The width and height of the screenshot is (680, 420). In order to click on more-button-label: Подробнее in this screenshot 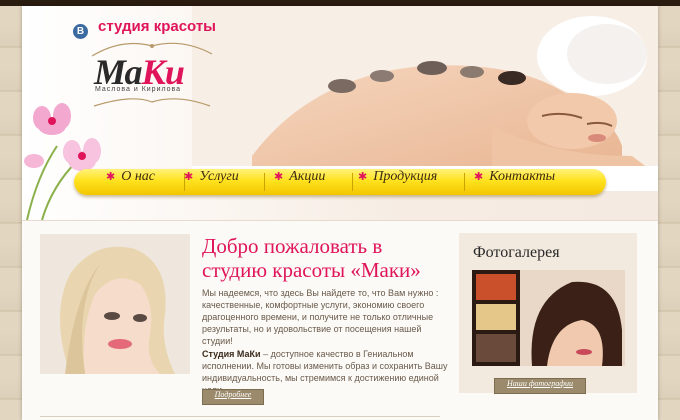, I will do `click(233, 394)`.